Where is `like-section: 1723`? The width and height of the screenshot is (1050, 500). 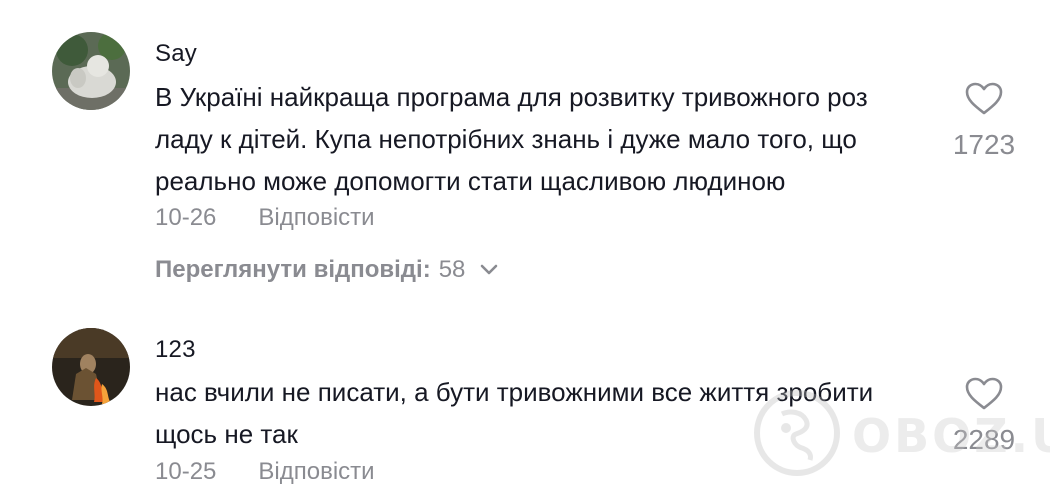
like-section: 1723 is located at coordinates (984, 121).